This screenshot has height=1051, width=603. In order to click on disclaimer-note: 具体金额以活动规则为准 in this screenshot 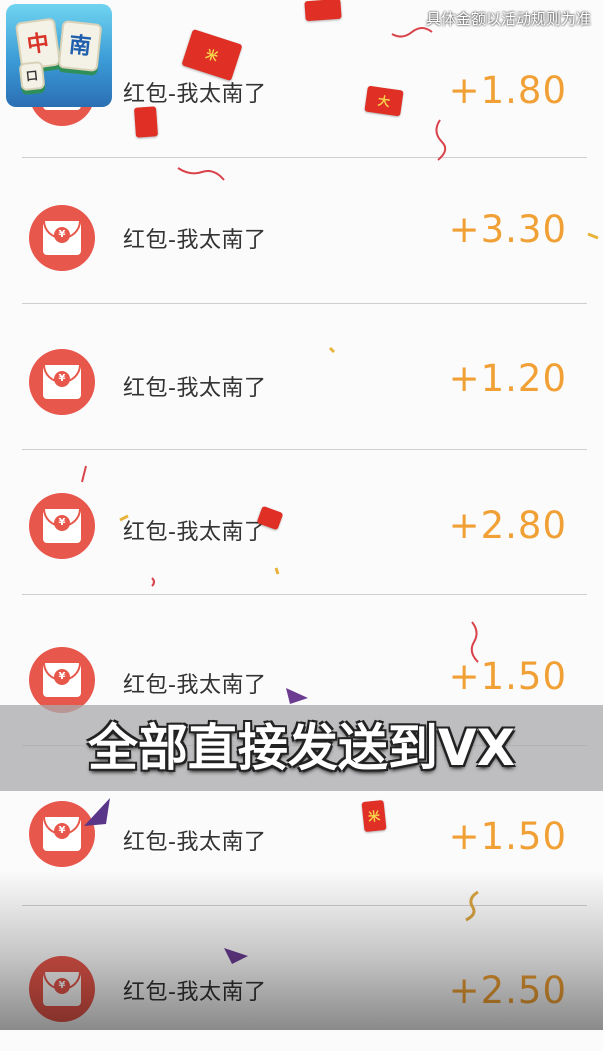, I will do `click(508, 19)`.